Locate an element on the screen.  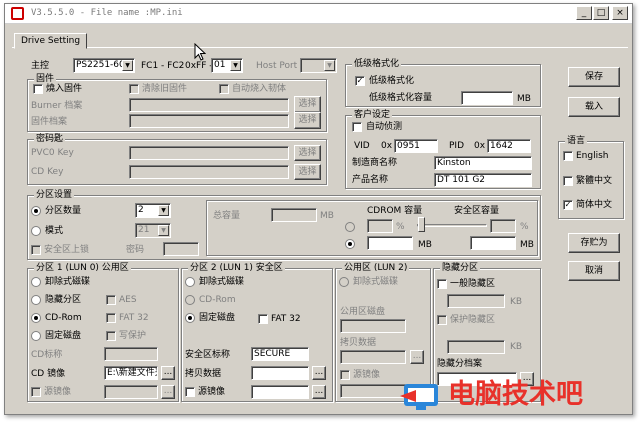
p3-source-image-checkbox is located at coordinates (345, 375).